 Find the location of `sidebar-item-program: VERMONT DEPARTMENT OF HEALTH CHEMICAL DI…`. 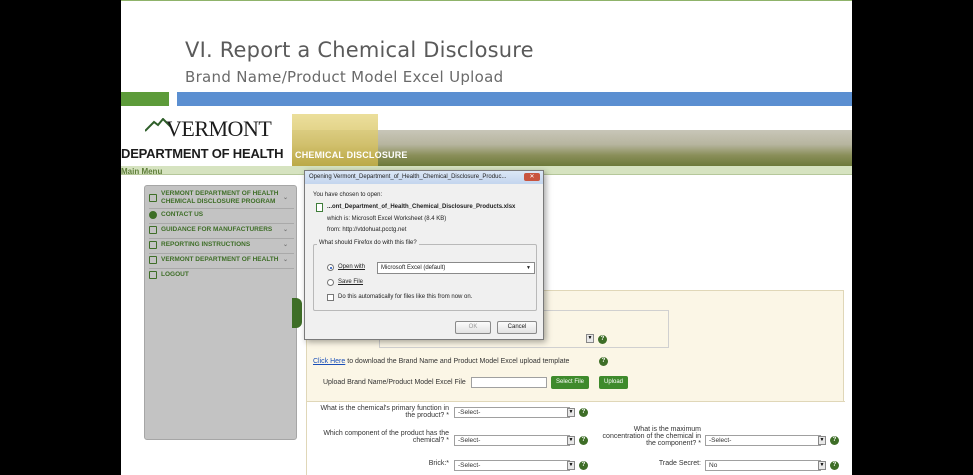

sidebar-item-program: VERMONT DEPARTMENT OF HEALTH CHEMICAL DI… is located at coordinates (221, 198).